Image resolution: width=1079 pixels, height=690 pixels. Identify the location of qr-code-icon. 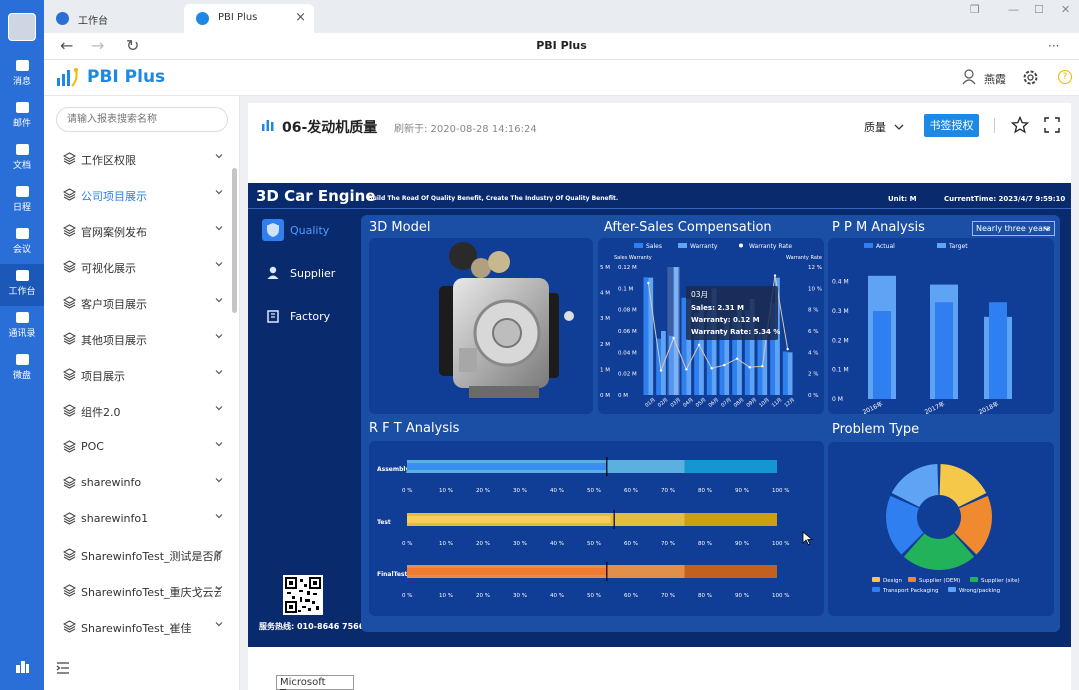
(303, 595).